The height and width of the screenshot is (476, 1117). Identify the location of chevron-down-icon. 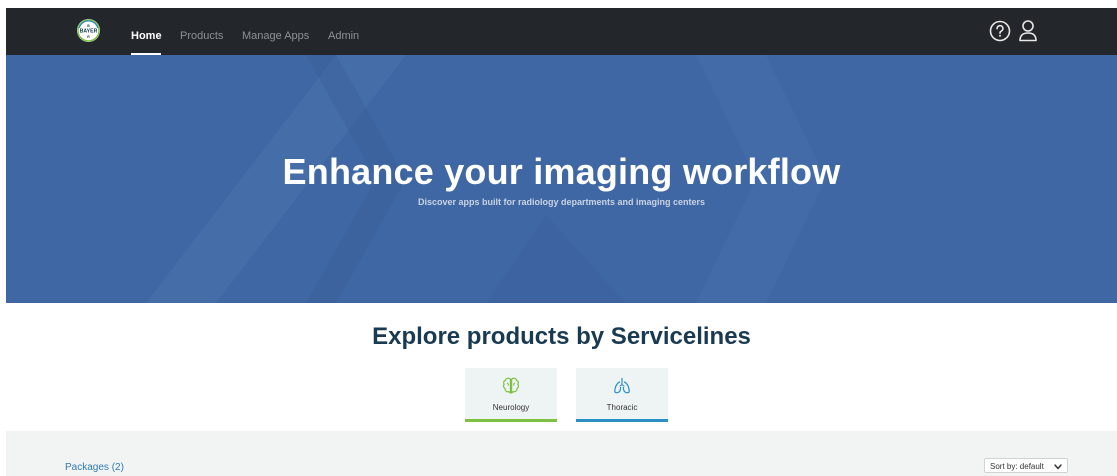
(1058, 467).